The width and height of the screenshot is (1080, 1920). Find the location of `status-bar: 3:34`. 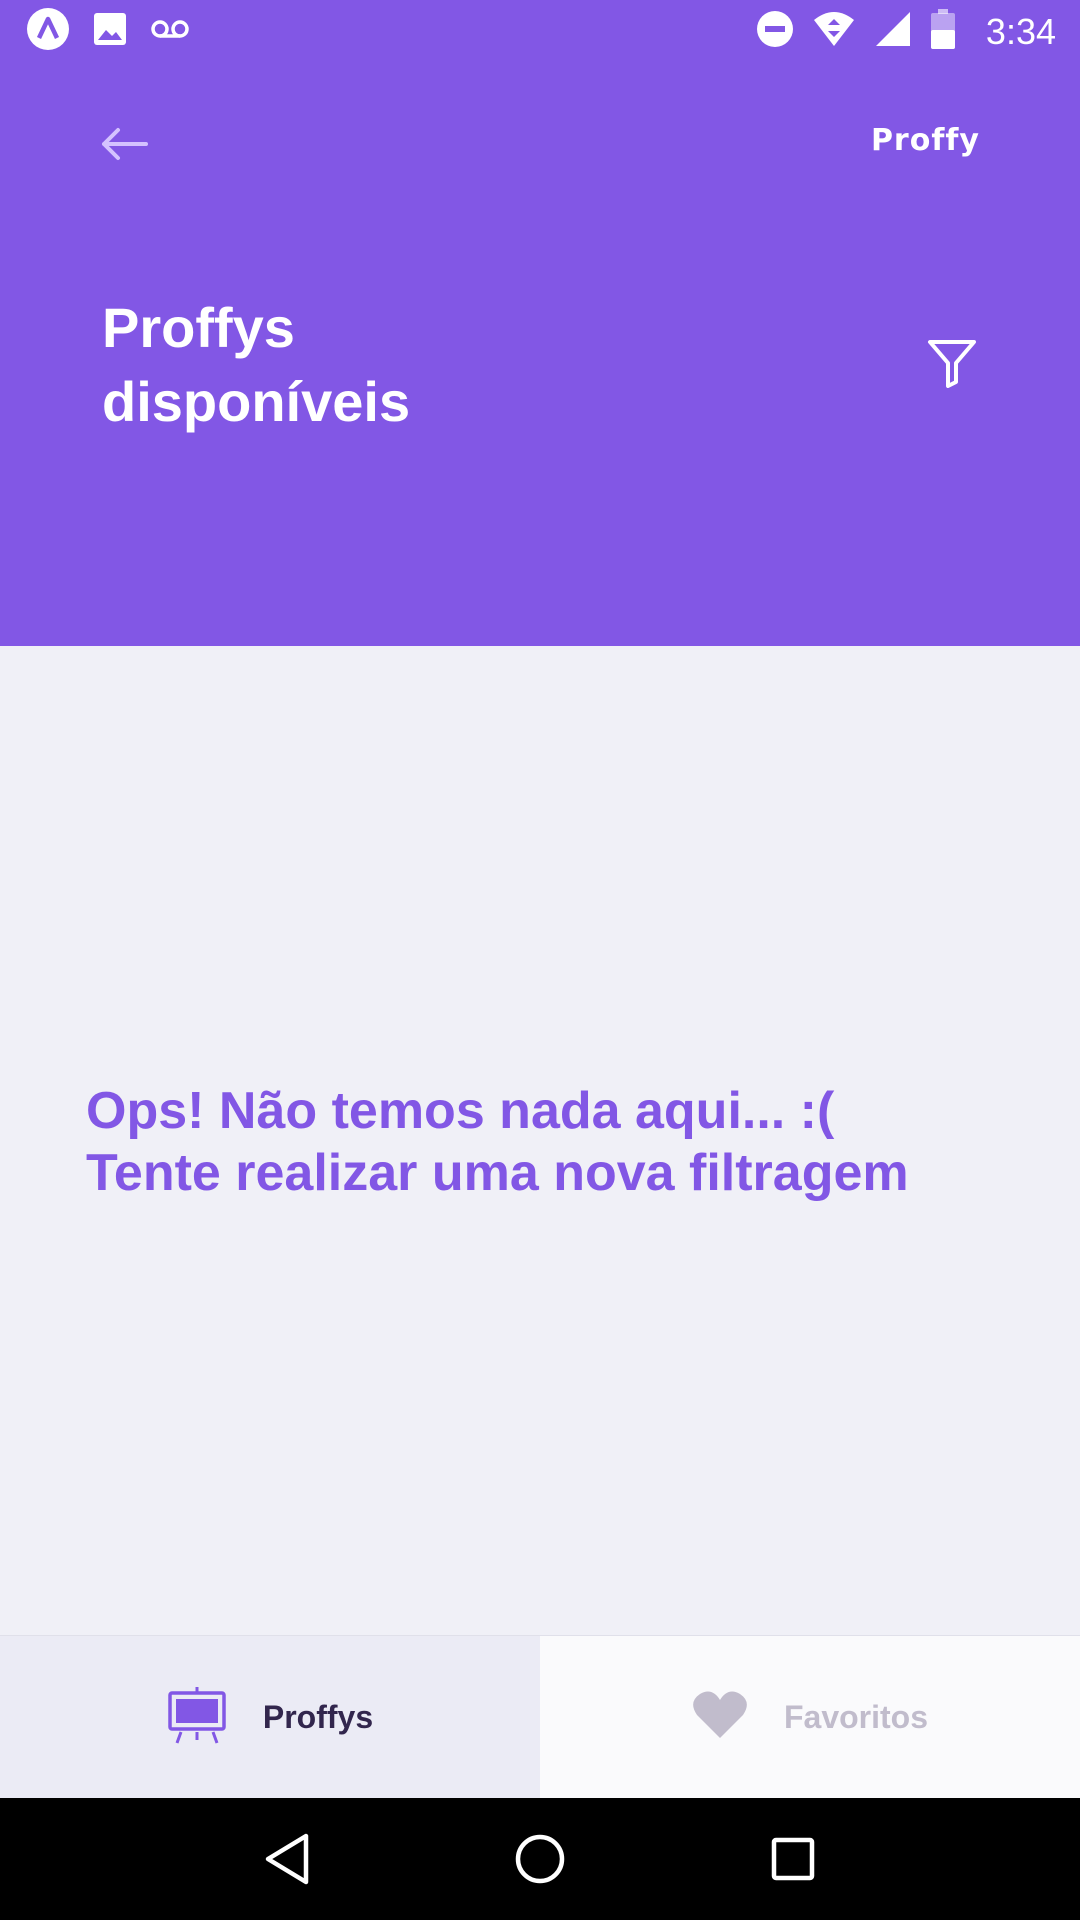

status-bar: 3:34 is located at coordinates (540, 31).